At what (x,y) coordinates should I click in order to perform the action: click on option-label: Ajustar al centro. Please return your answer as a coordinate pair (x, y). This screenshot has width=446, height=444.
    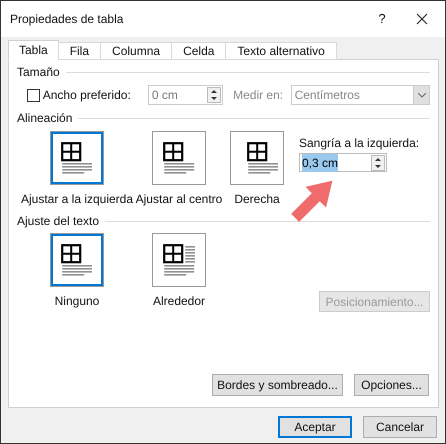
    Looking at the image, I should click on (179, 199).